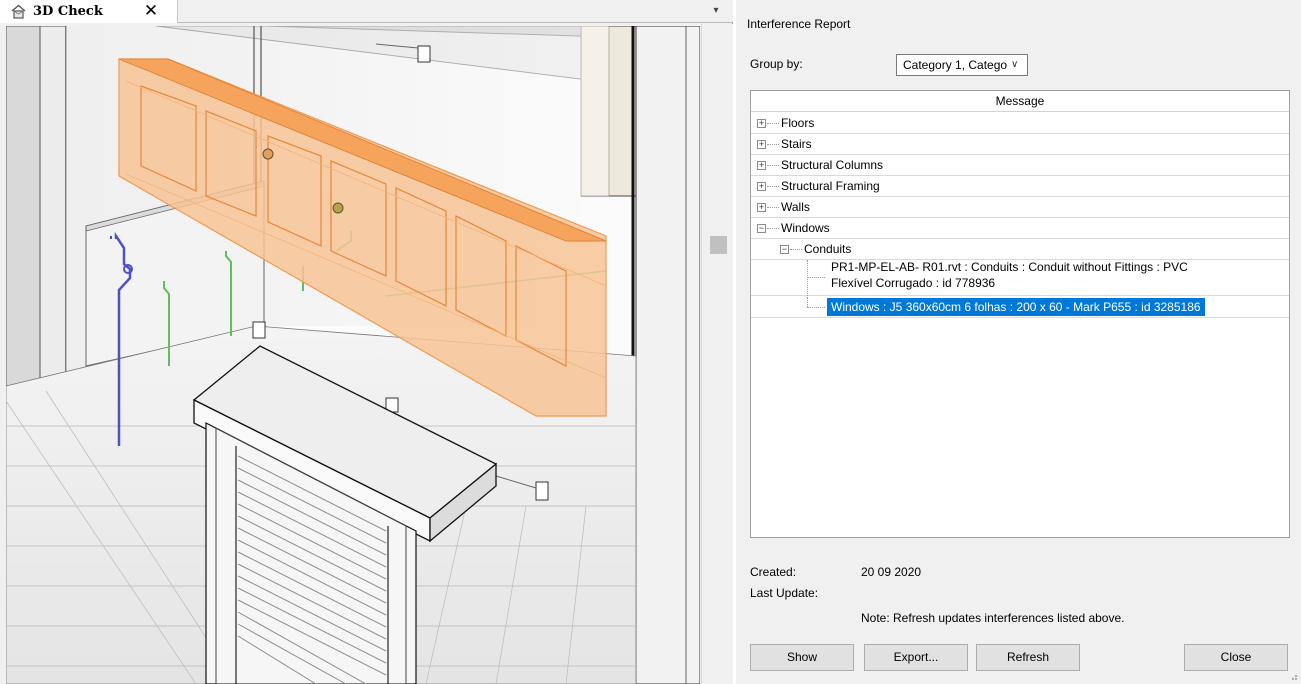 The image size is (1301, 684). What do you see at coordinates (802, 657) in the screenshot?
I see `show-button: Show` at bounding box center [802, 657].